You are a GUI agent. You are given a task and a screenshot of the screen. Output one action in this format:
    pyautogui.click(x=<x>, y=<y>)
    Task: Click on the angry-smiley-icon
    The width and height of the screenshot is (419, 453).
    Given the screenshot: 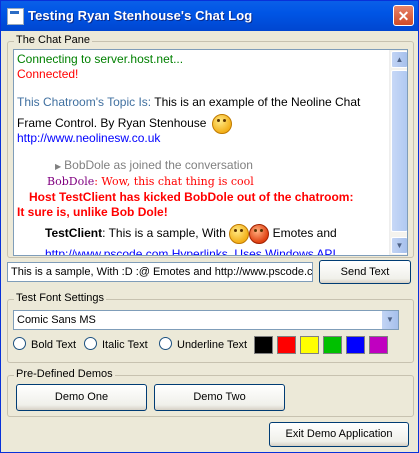 What is the action you would take?
    pyautogui.click(x=259, y=234)
    